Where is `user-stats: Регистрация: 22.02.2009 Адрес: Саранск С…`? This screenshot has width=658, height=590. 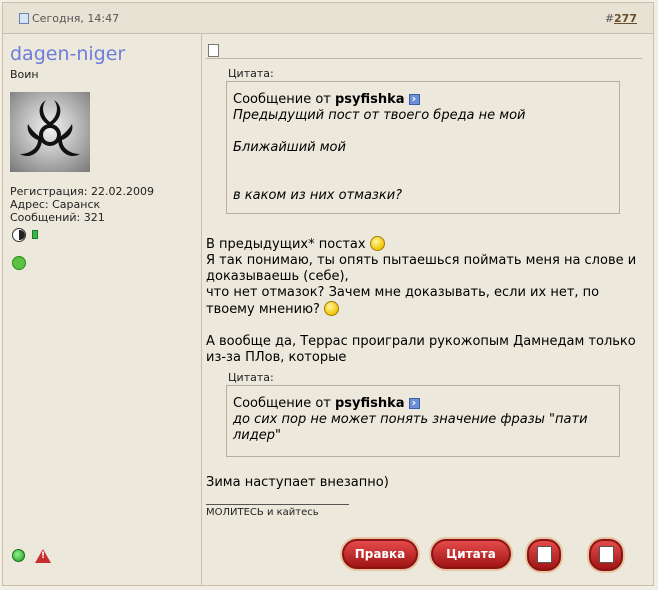 user-stats: Регистрация: 22.02.2009 Адрес: Саранск С… is located at coordinates (82, 204).